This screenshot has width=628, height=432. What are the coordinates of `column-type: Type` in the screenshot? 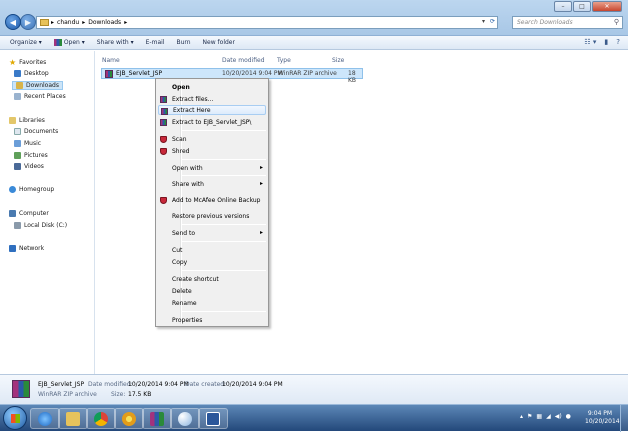 It's located at (284, 60).